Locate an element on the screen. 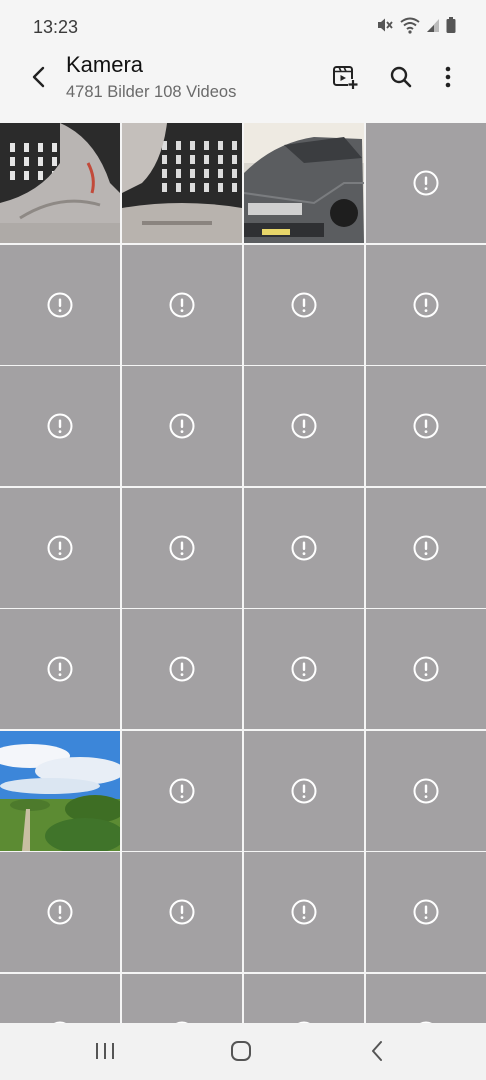  signal-icon is located at coordinates (433, 25).